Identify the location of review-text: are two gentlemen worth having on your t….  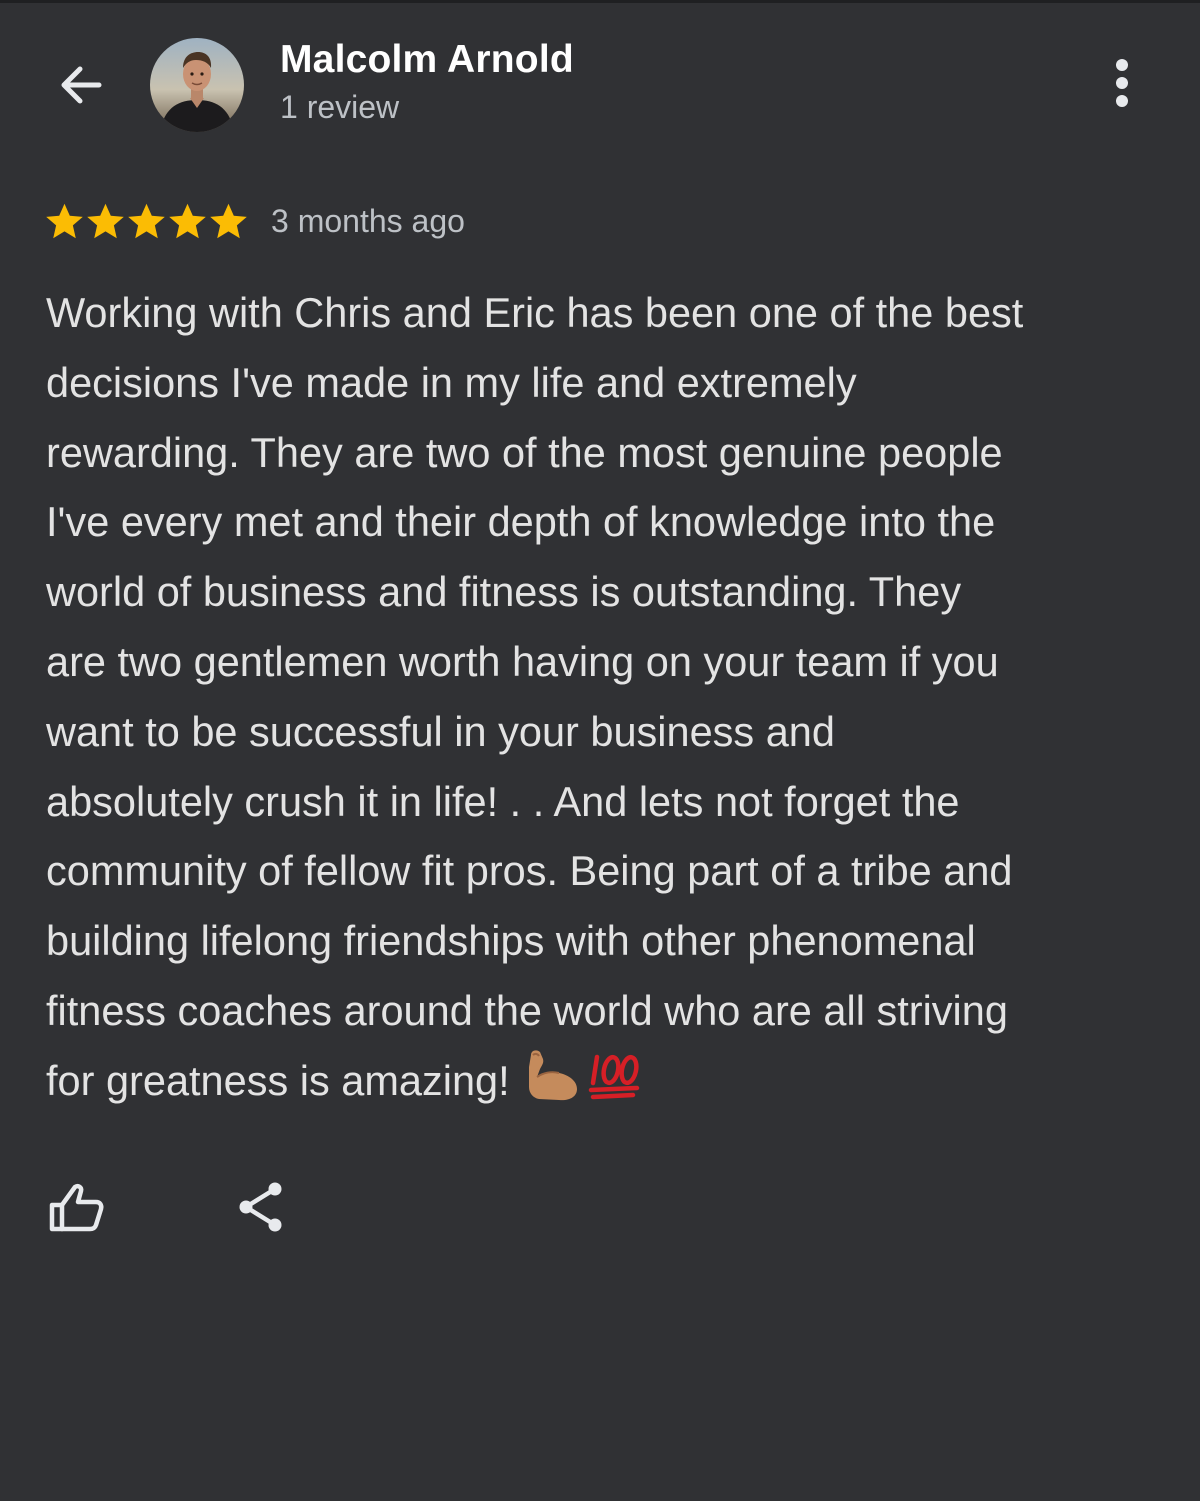
(522, 661).